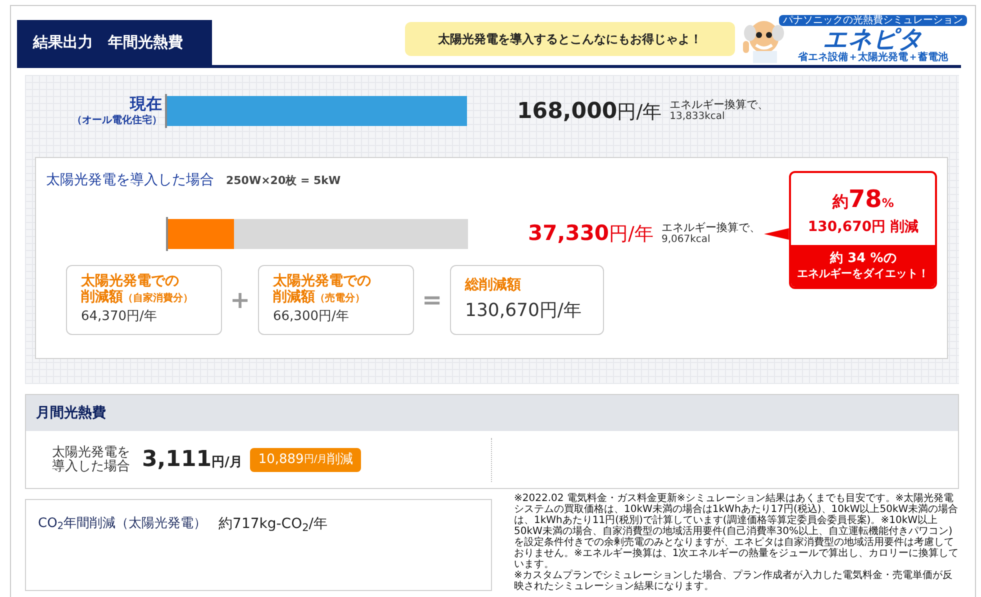  Describe the element at coordinates (240, 300) in the screenshot. I see `operator-sign: +` at that location.